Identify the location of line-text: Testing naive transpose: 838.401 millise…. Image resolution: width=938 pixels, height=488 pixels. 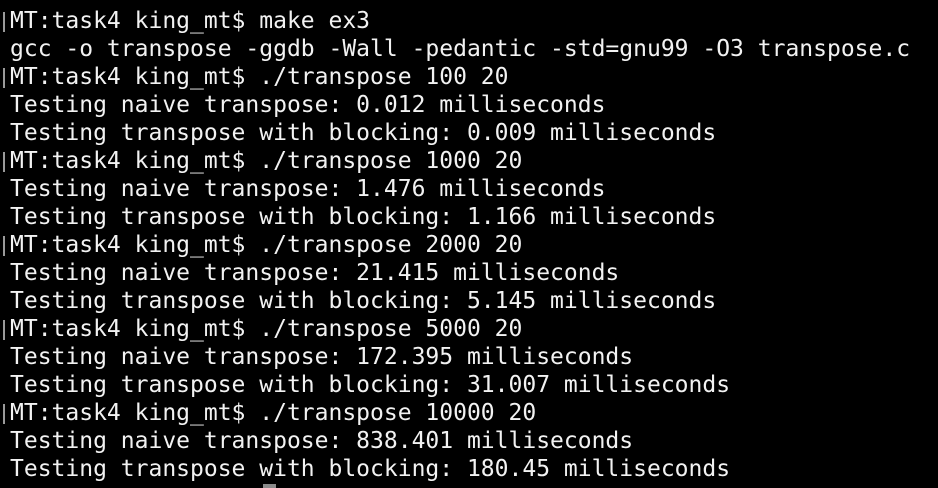
(322, 441).